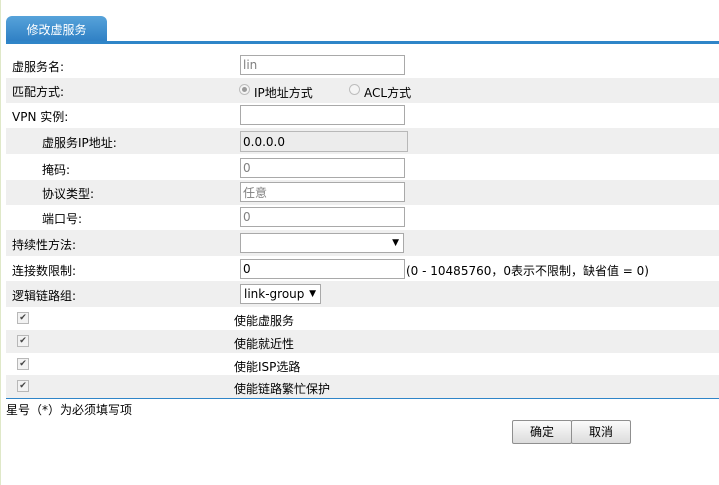 This screenshot has width=719, height=485. I want to click on row-enable-isp: ✔ 使能ISP选路, so click(362, 364).